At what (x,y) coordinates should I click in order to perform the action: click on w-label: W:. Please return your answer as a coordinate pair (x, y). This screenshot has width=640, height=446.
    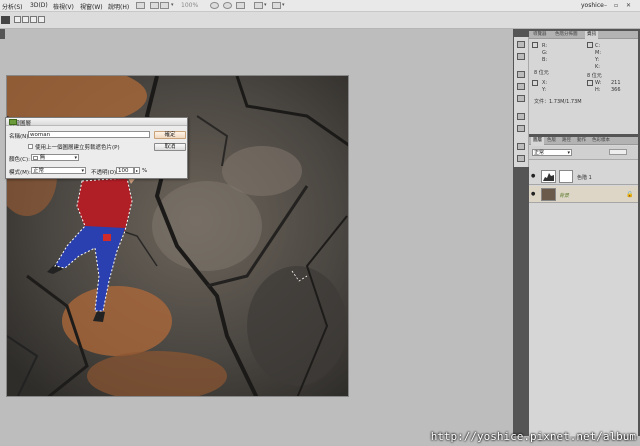
    Looking at the image, I should click on (598, 83).